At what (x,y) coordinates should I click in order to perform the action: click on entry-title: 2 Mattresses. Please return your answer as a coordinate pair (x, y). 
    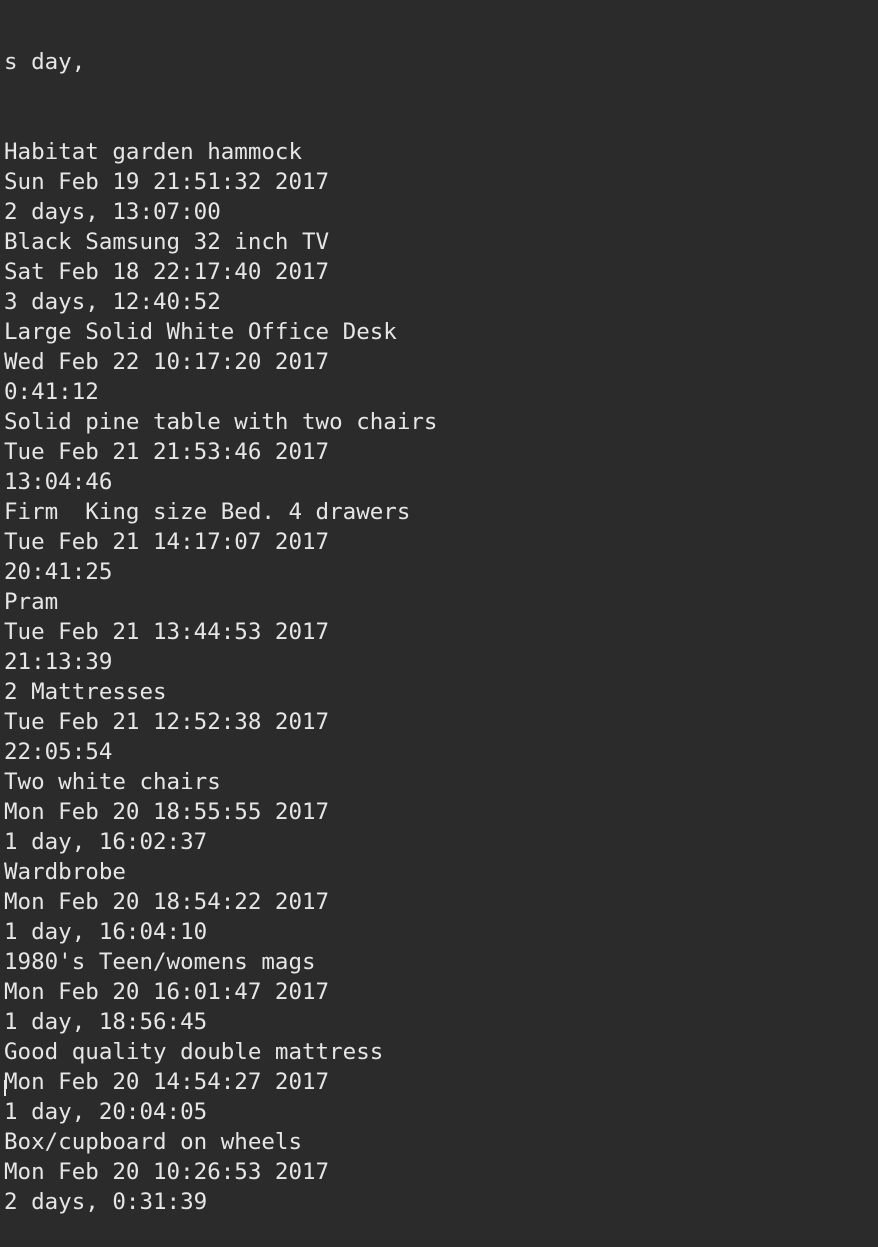
    Looking at the image, I should click on (85, 692).